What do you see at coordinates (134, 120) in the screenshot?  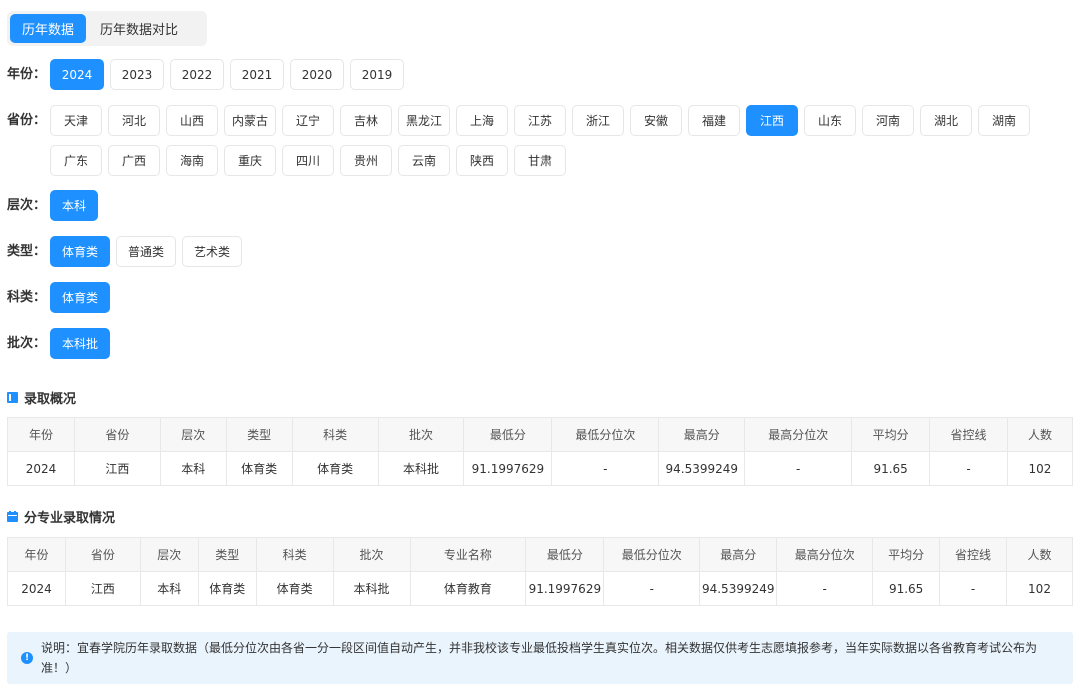 I see `province-option: 河北` at bounding box center [134, 120].